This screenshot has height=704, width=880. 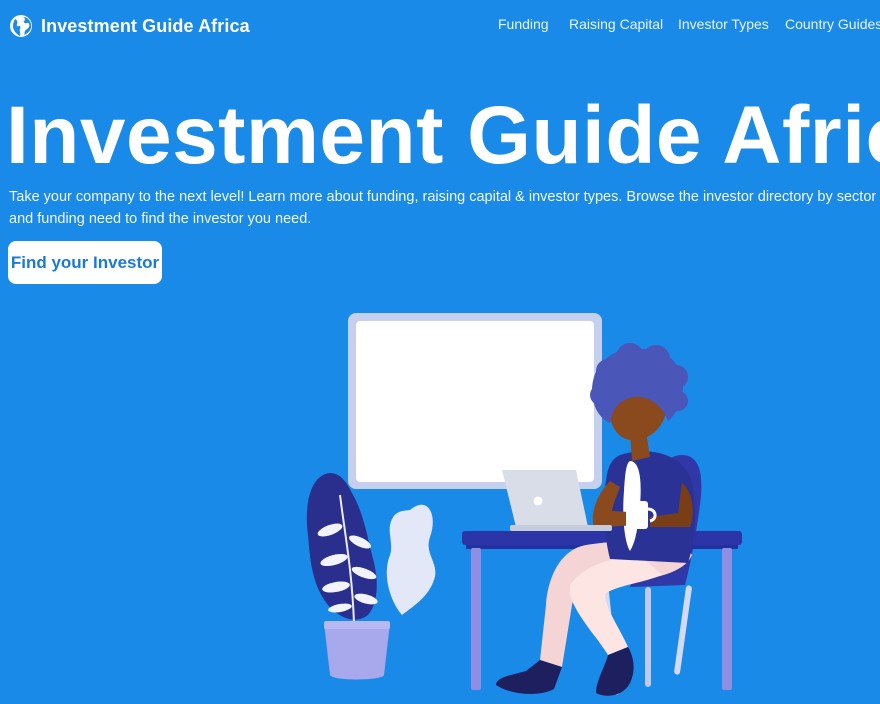 I want to click on nav-link-funding: Funding, so click(x=523, y=24).